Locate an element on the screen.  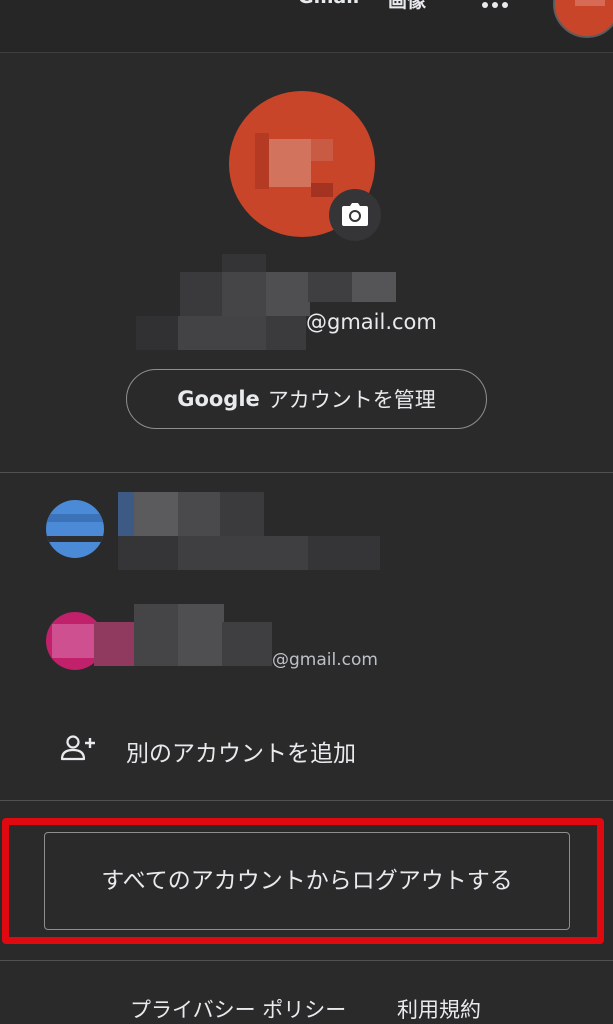
profile-email: @gmail.com is located at coordinates (371, 322).